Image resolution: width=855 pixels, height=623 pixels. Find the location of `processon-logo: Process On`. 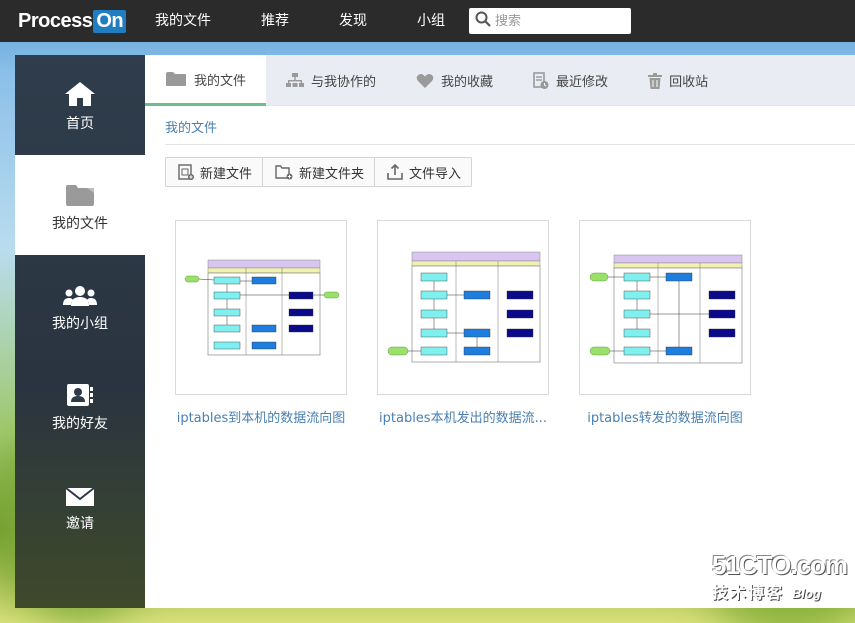

processon-logo: Process On is located at coordinates (72, 21).